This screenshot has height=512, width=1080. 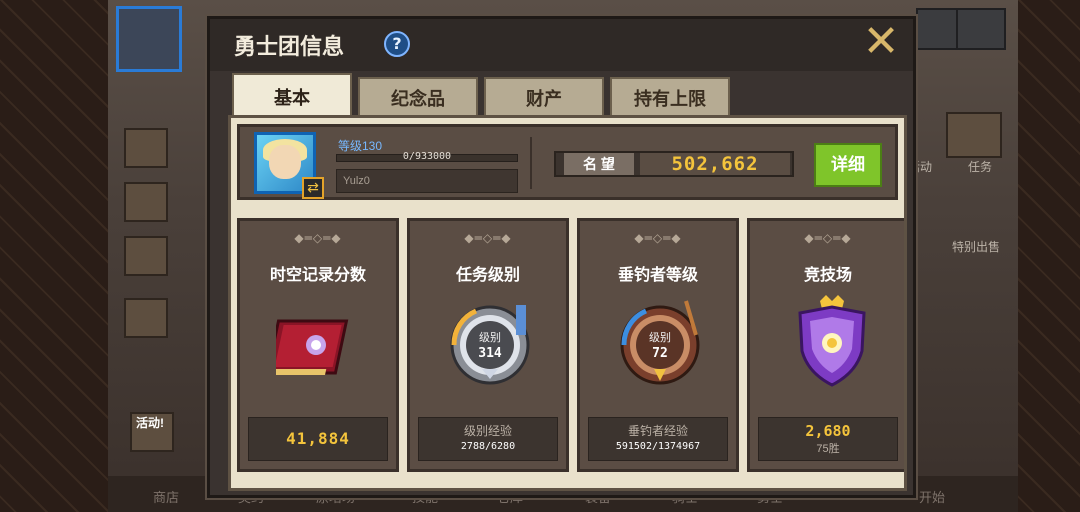 I want to click on time-record-score-box: 41,884, so click(x=318, y=439).